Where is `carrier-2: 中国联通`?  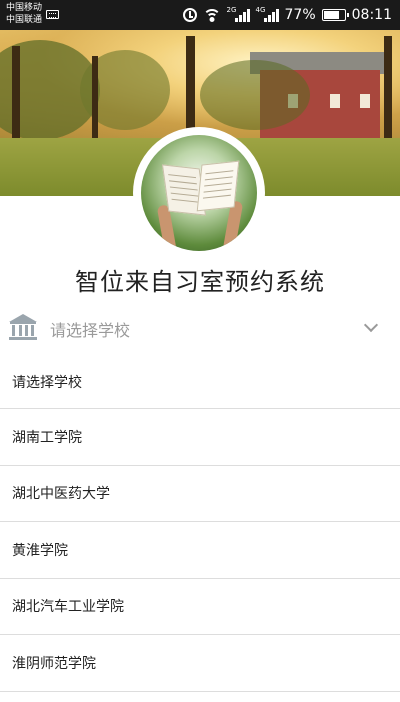 carrier-2: 中国联通 is located at coordinates (24, 20).